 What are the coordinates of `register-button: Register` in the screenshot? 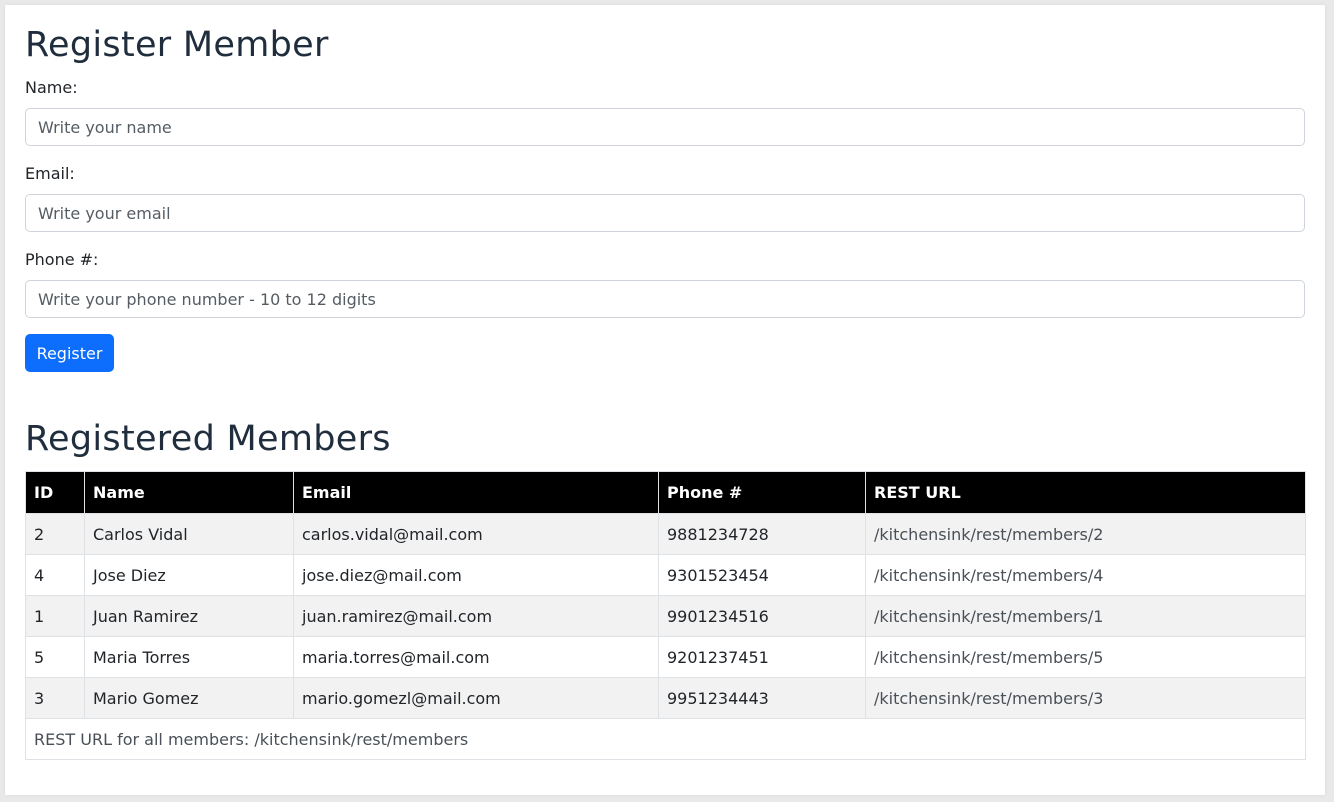 It's located at (69, 353).